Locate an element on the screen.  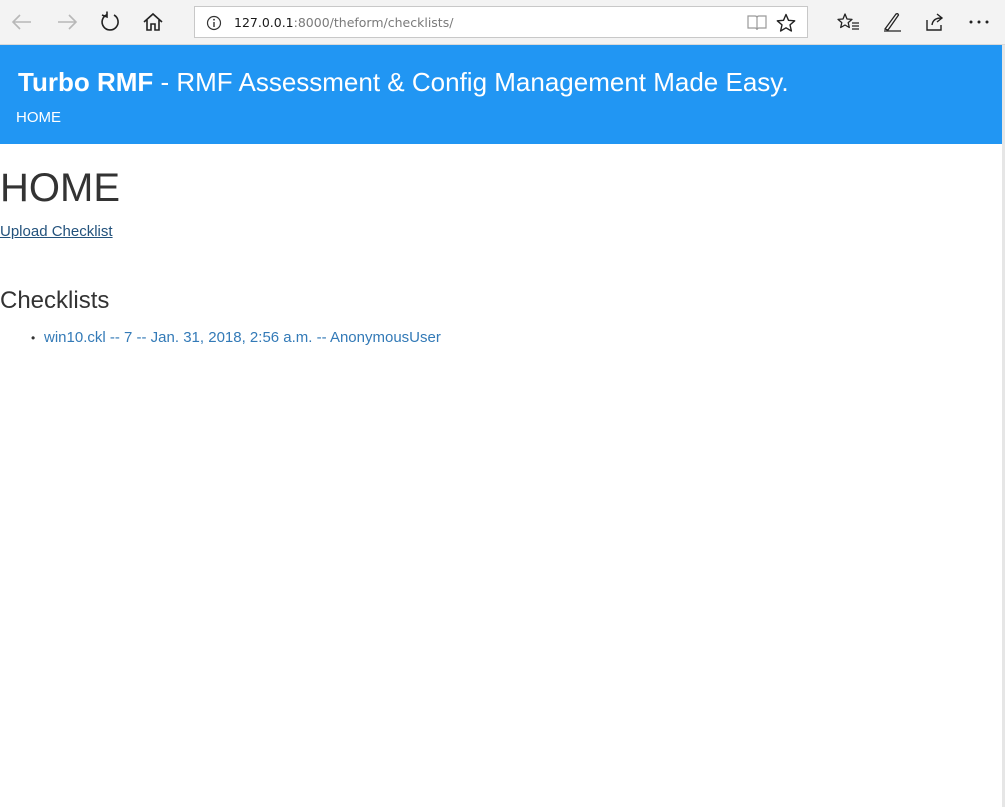
favorites-hub-button is located at coordinates (849, 22).